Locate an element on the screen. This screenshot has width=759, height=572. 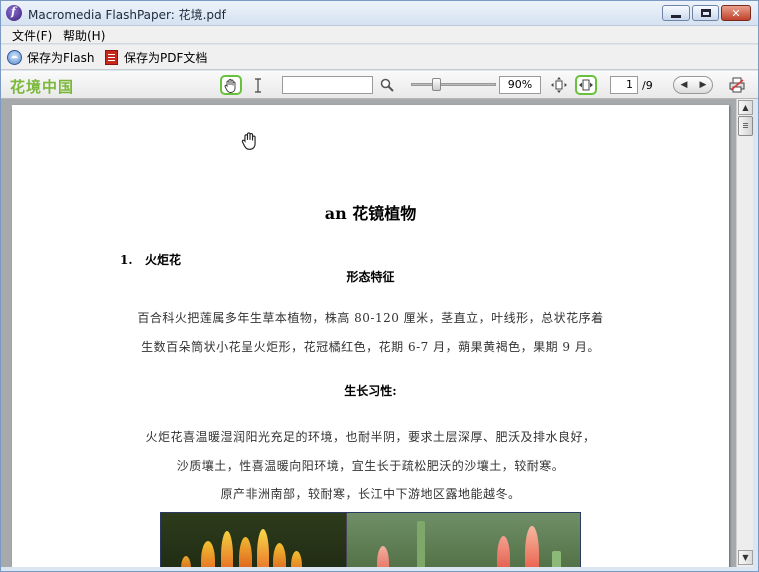
document-title: an 花镜植物 is located at coordinates (370, 213).